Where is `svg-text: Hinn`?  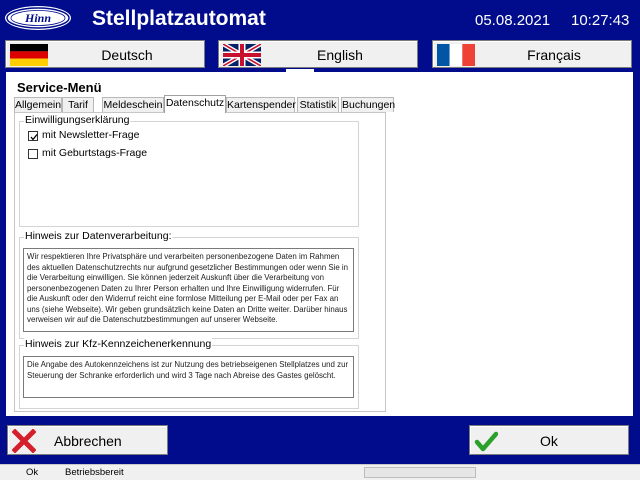
svg-text: Hinn is located at coordinates (37, 18).